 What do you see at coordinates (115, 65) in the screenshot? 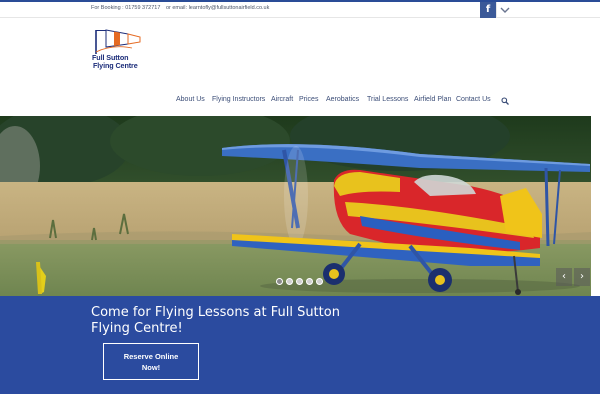
I see `logo-text-line2: Flying Centre` at bounding box center [115, 65].